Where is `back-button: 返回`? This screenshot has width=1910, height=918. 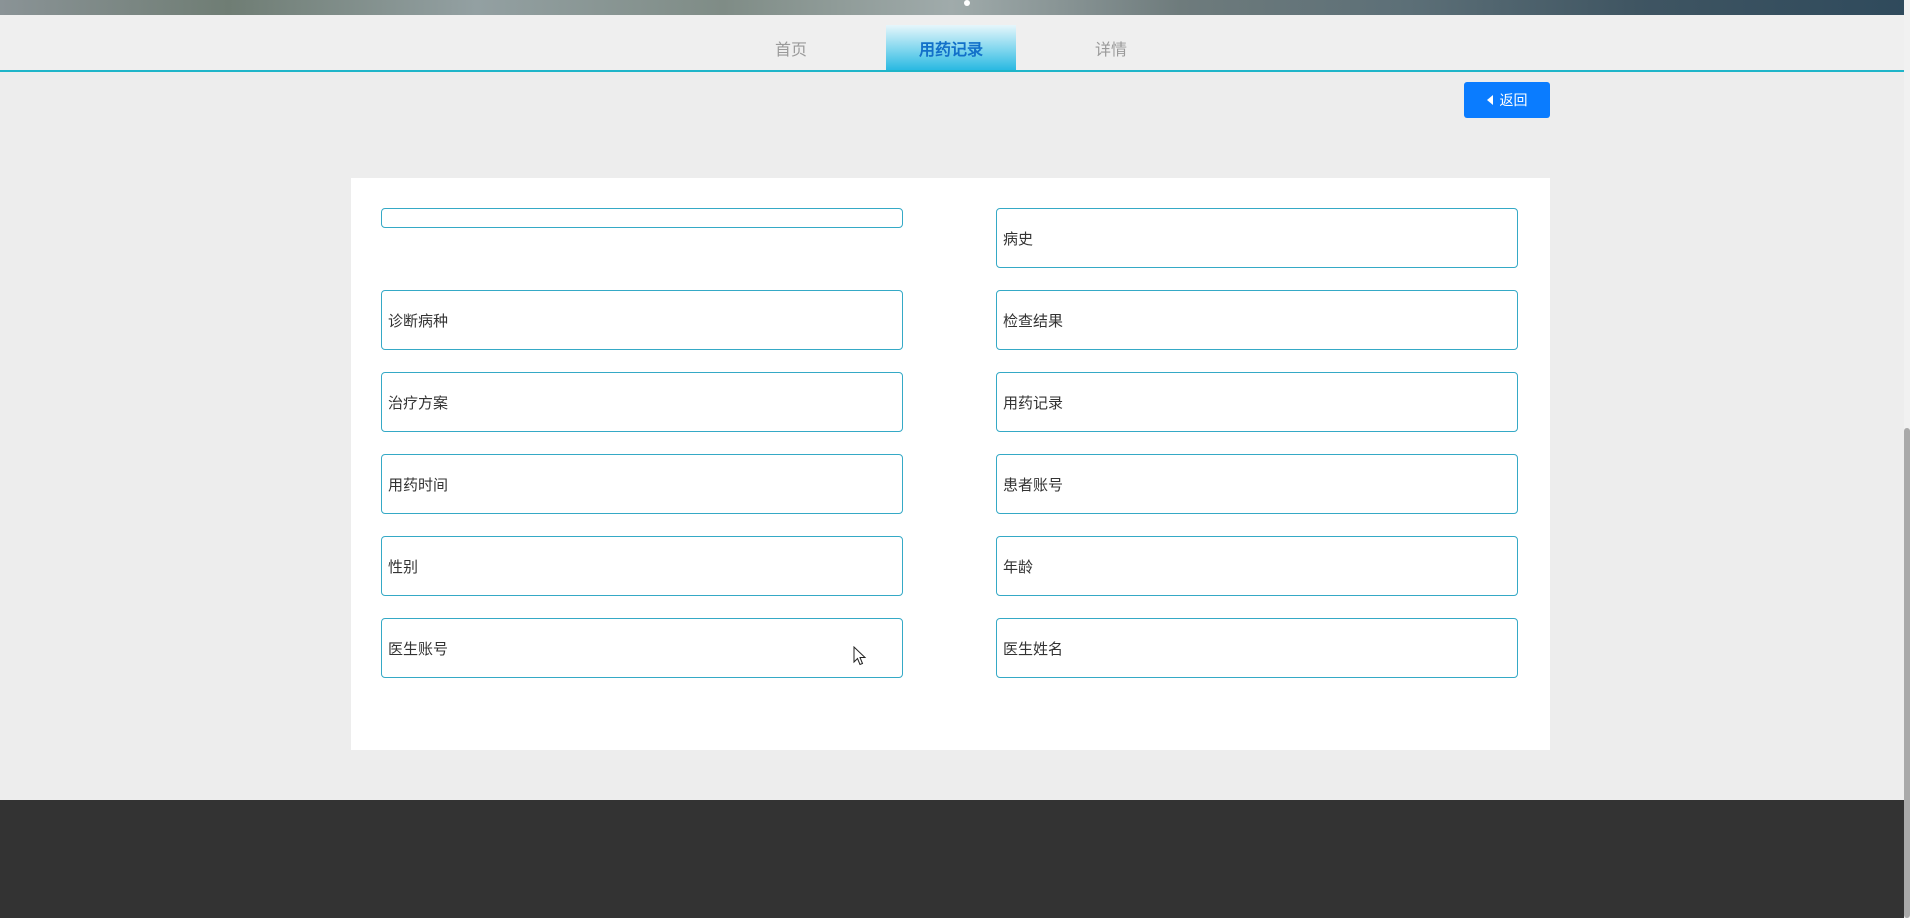 back-button: 返回 is located at coordinates (1507, 100).